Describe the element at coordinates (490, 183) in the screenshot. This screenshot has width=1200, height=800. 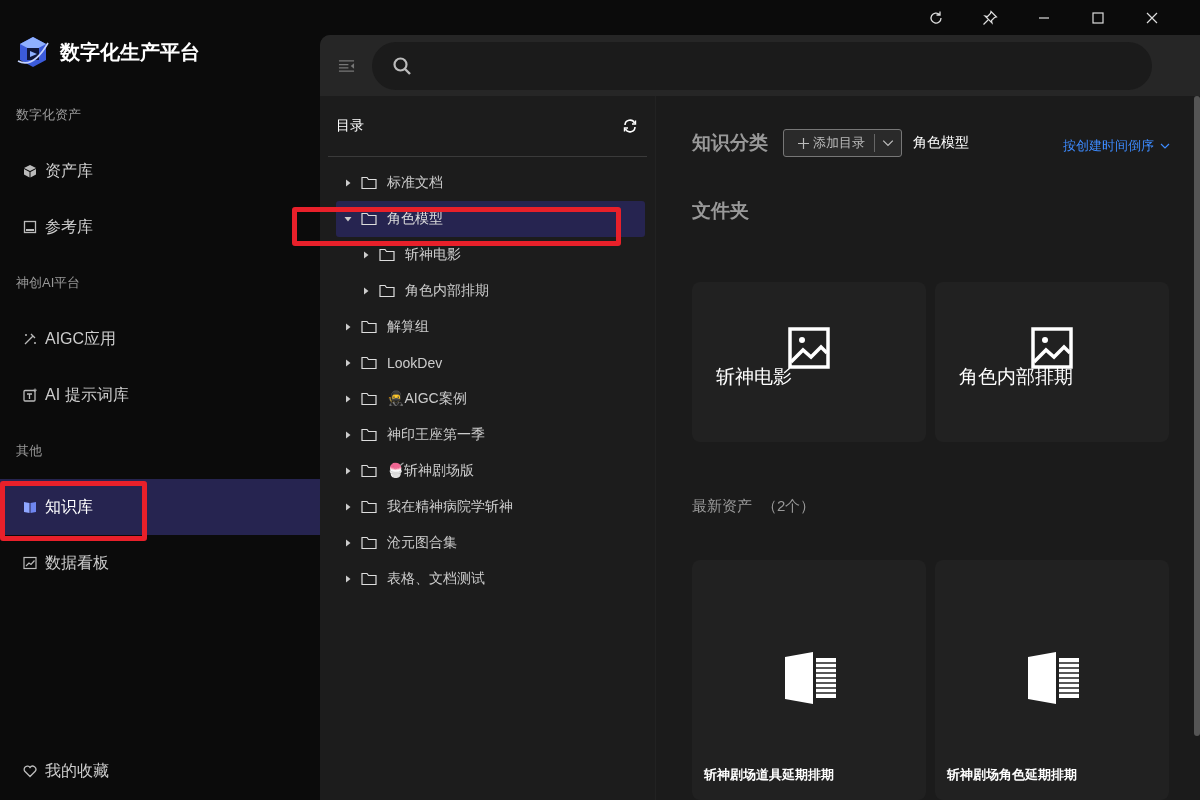
I see `tree-item: 标准文档` at that location.